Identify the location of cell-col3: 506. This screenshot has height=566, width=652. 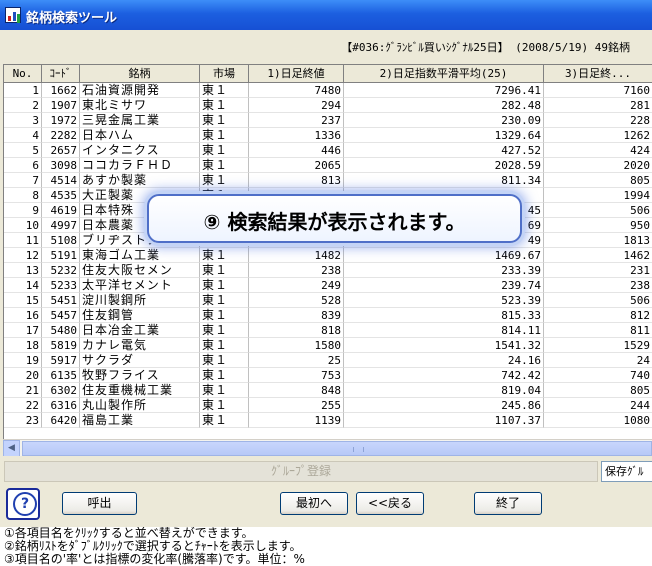
(598, 300).